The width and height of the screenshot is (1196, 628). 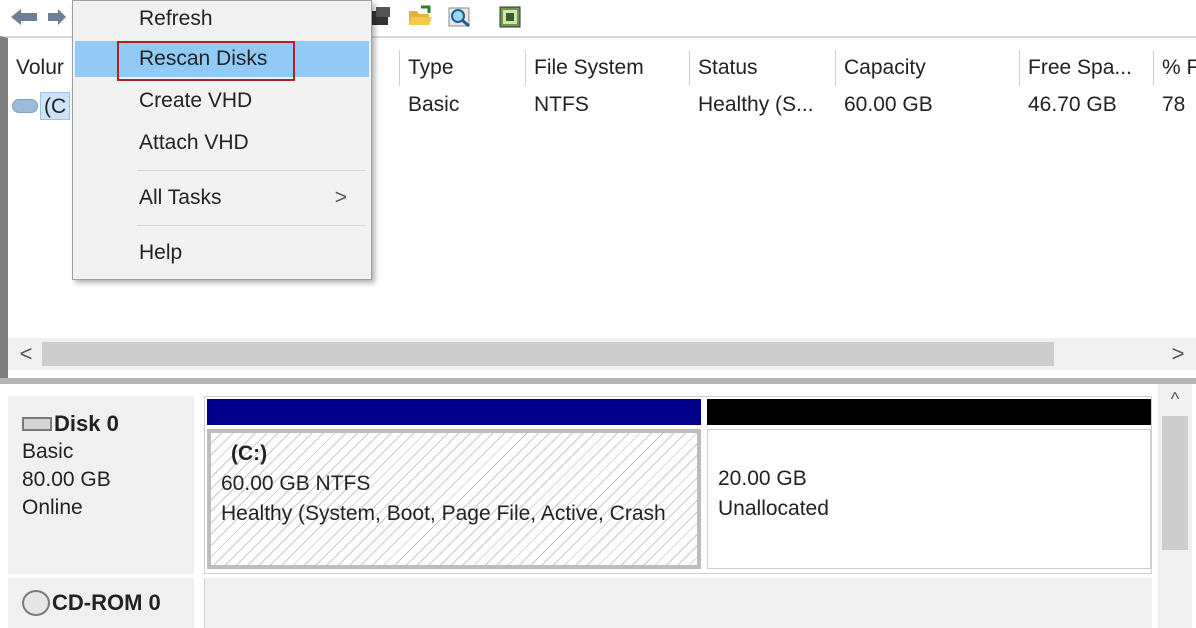 I want to click on partition-unallocated: 20.00 GB Unallocated, so click(x=929, y=485).